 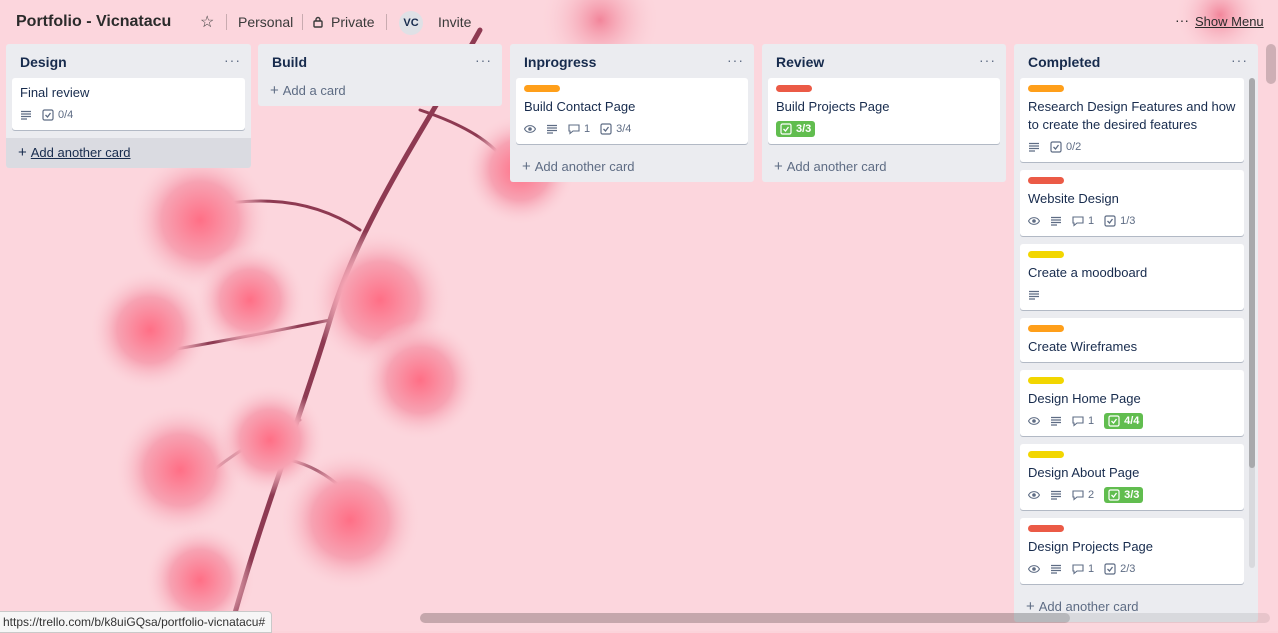 What do you see at coordinates (1132, 403) in the screenshot?
I see `card: Design Home Page 1 4/4` at bounding box center [1132, 403].